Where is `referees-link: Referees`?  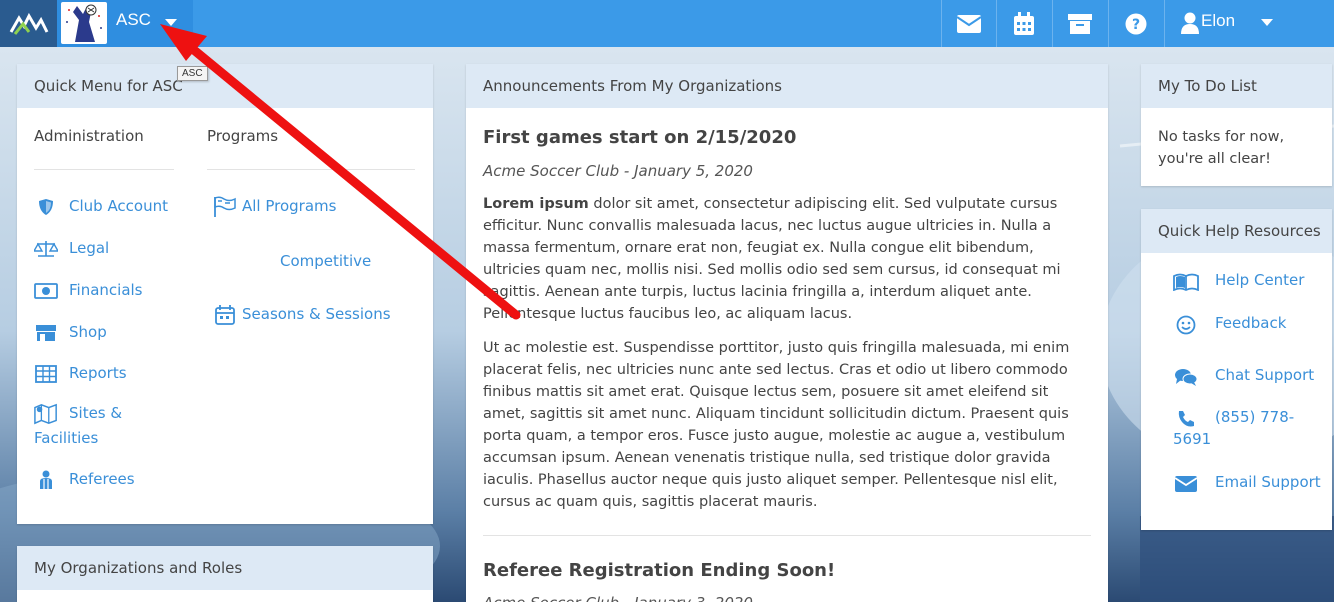
referees-link: Referees is located at coordinates (84, 480).